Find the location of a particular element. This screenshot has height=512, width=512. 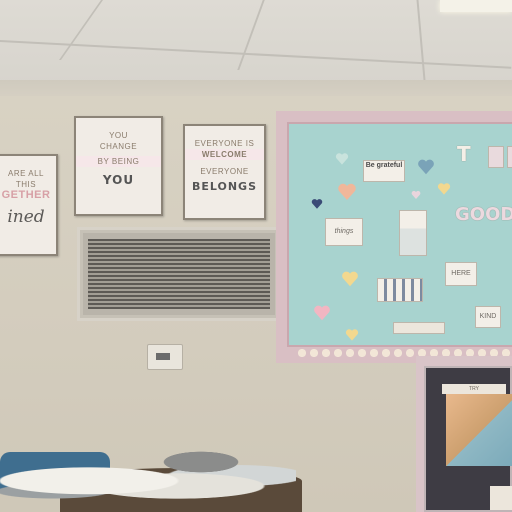

board-card-grateful: Be grateful is located at coordinates (384, 171).